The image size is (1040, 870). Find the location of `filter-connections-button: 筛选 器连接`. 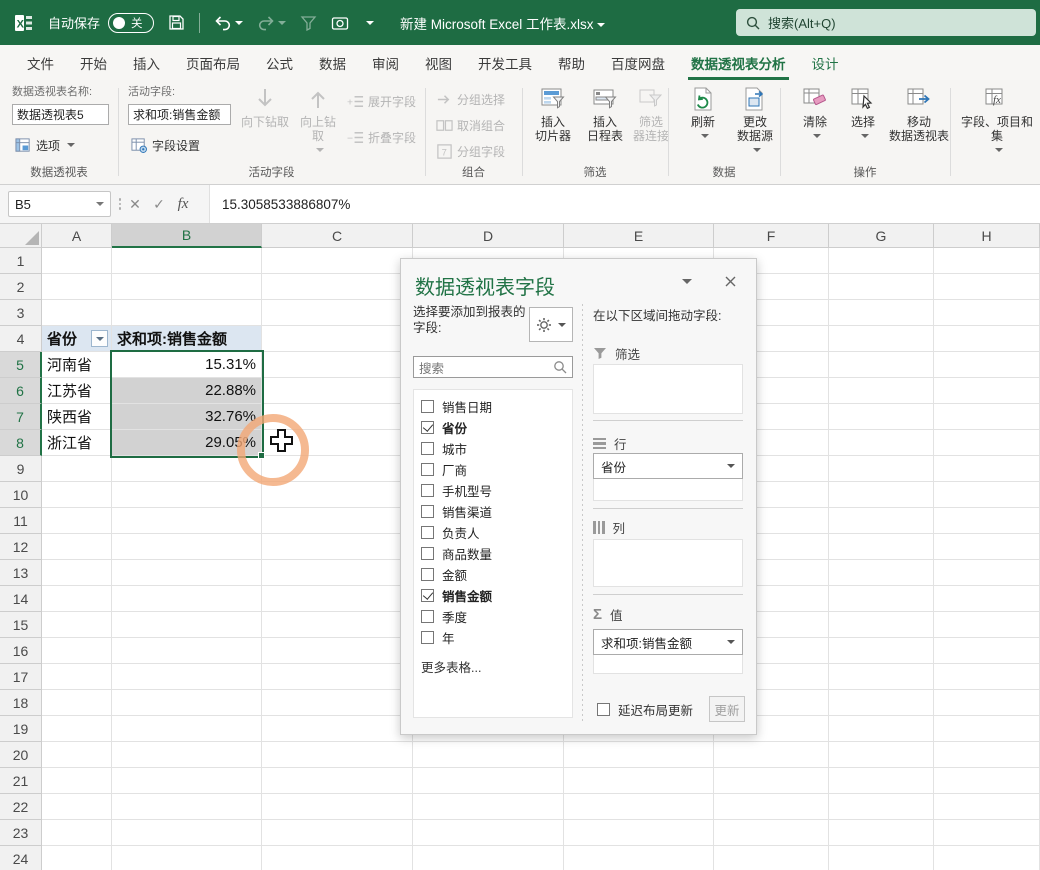

filter-connections-button: 筛选 器连接 is located at coordinates (651, 113).